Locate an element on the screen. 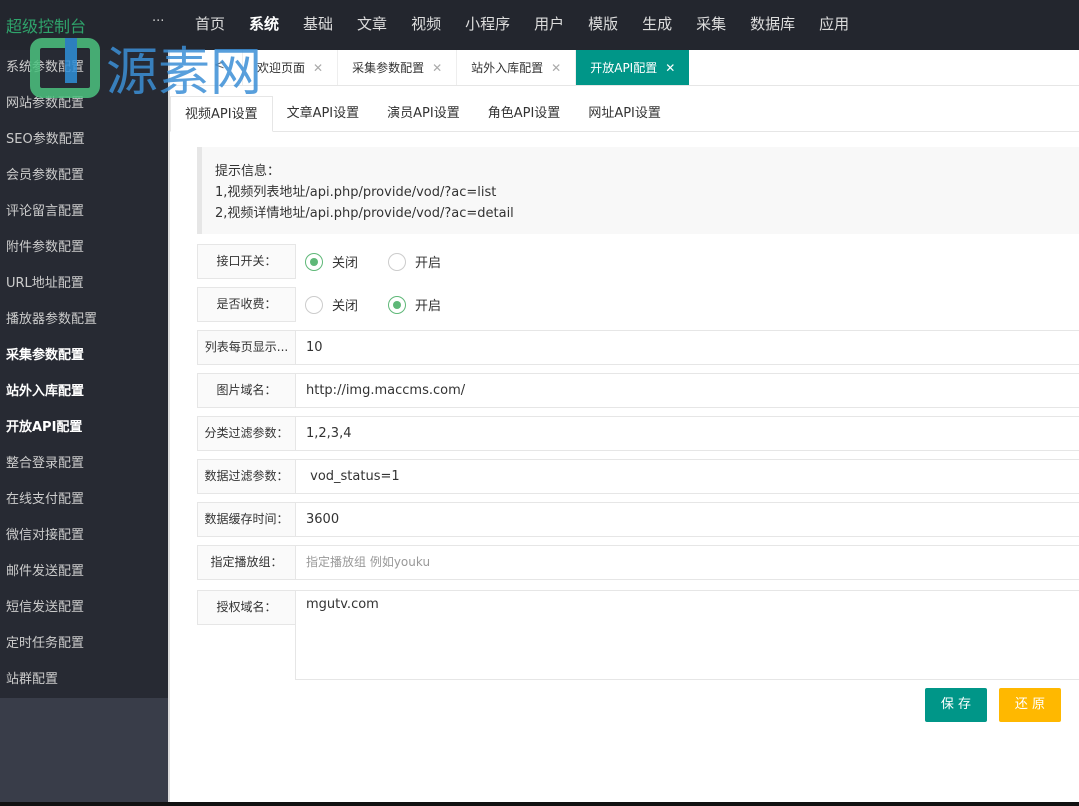  sidebar-item: 站群配置 is located at coordinates (84, 680).